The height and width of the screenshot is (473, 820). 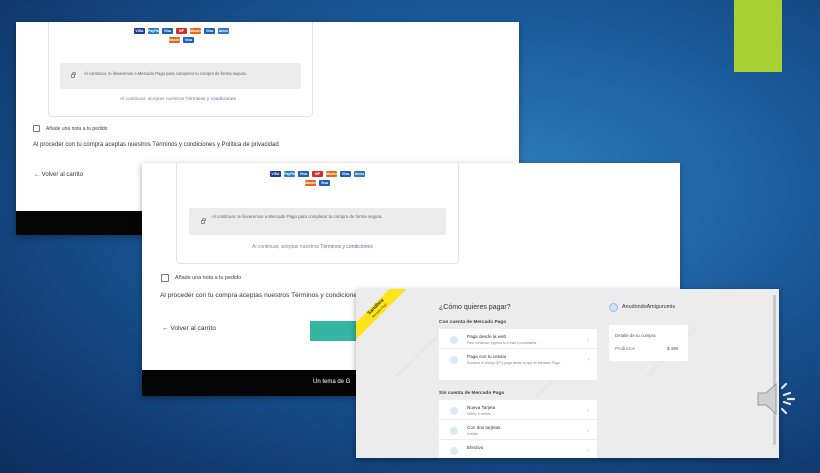 I want to click on sandbox-banner: Sandbox Mercado Pago, so click(x=381, y=314).